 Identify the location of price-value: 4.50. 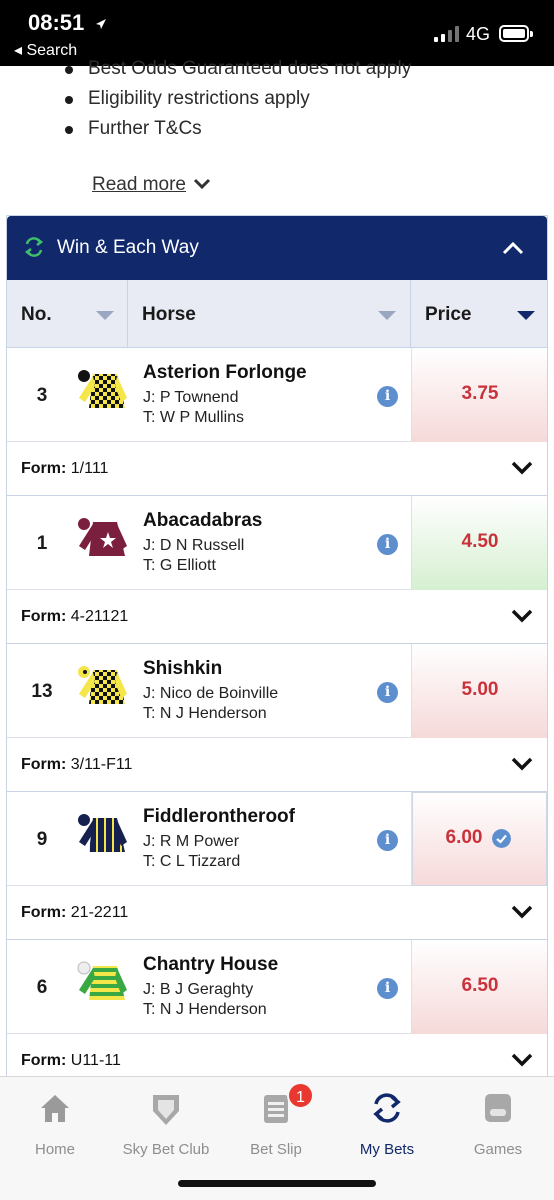
(480, 541).